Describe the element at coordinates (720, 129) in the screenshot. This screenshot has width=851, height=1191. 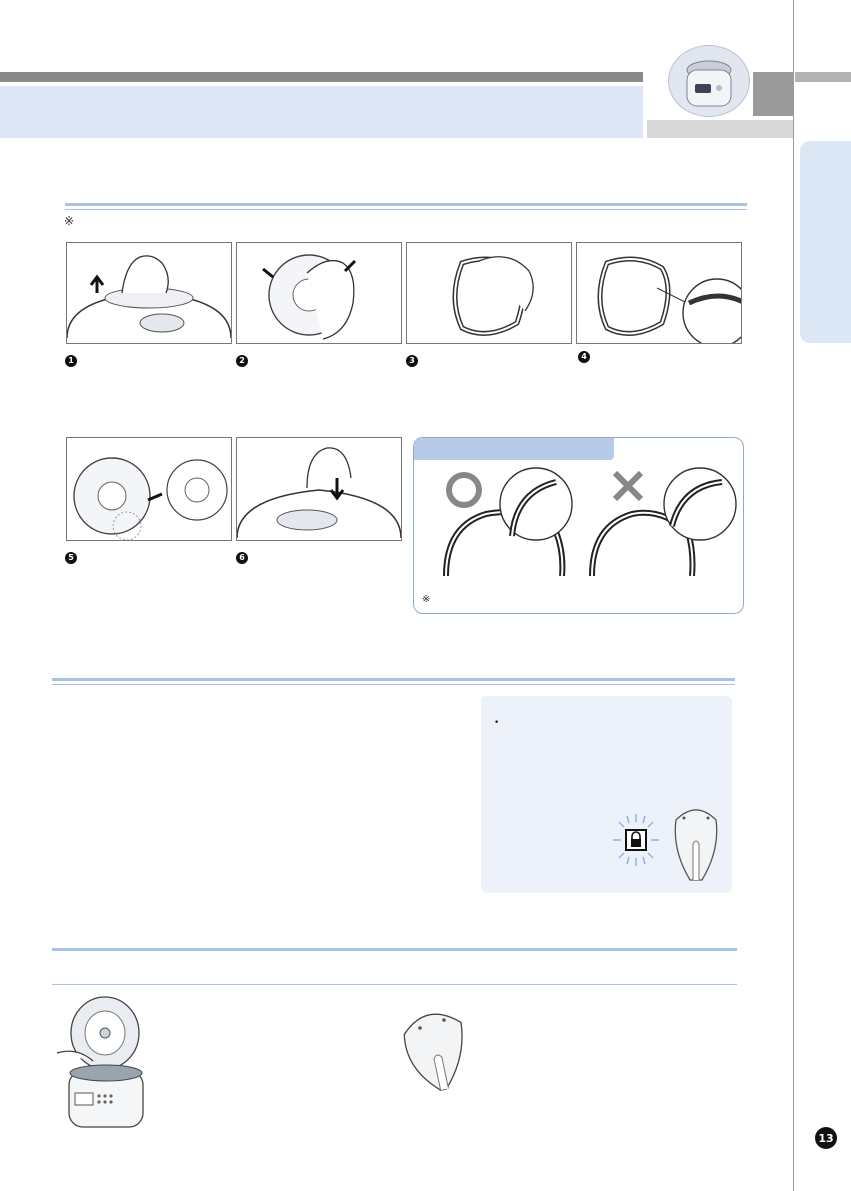
I see `header-subband` at that location.